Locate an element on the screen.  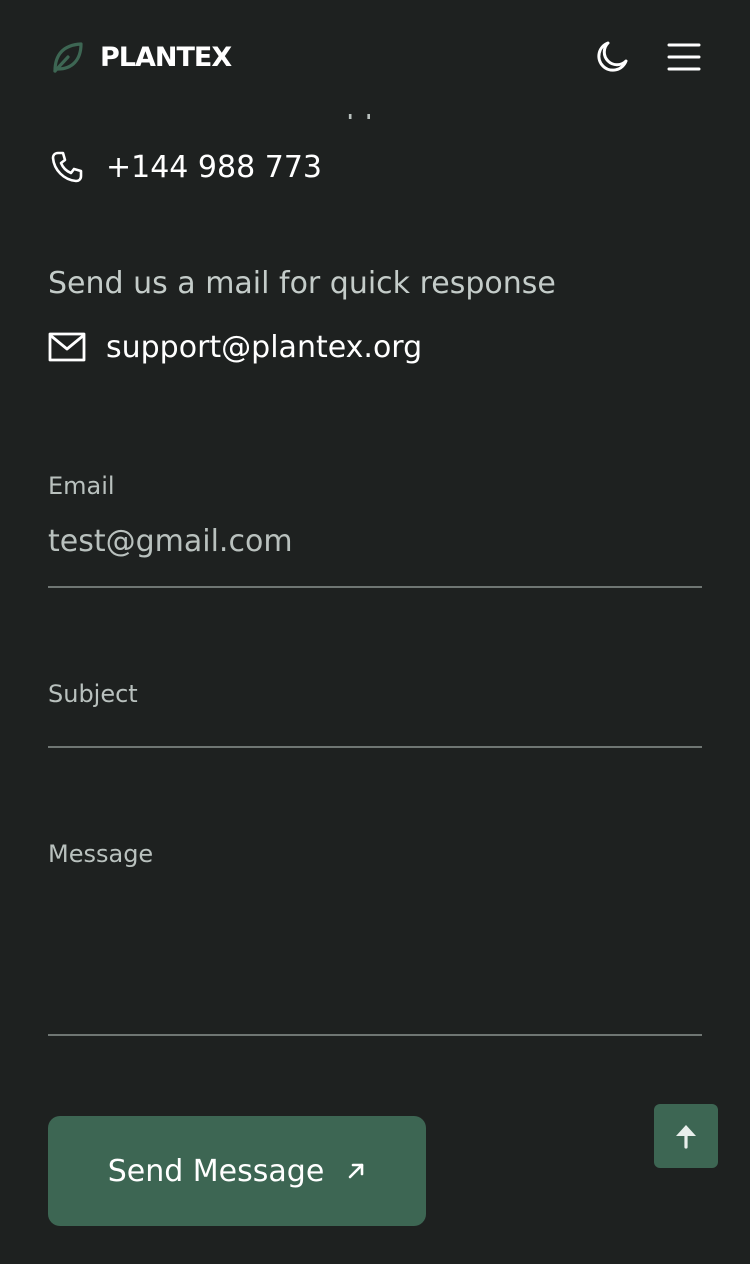
hamburger-menu-icon is located at coordinates (684, 57).